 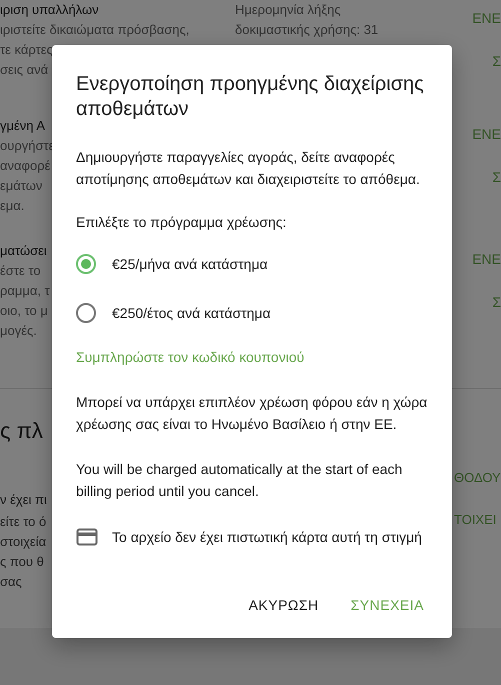 I want to click on trial-end-text: δοκιμαστικής χρήσης: 31, so click(x=306, y=30).